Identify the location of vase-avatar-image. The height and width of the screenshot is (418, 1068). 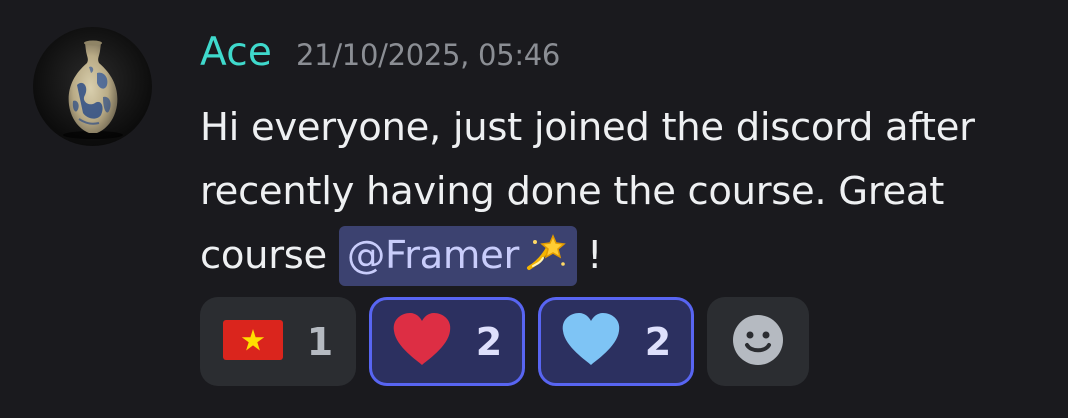
(93, 89).